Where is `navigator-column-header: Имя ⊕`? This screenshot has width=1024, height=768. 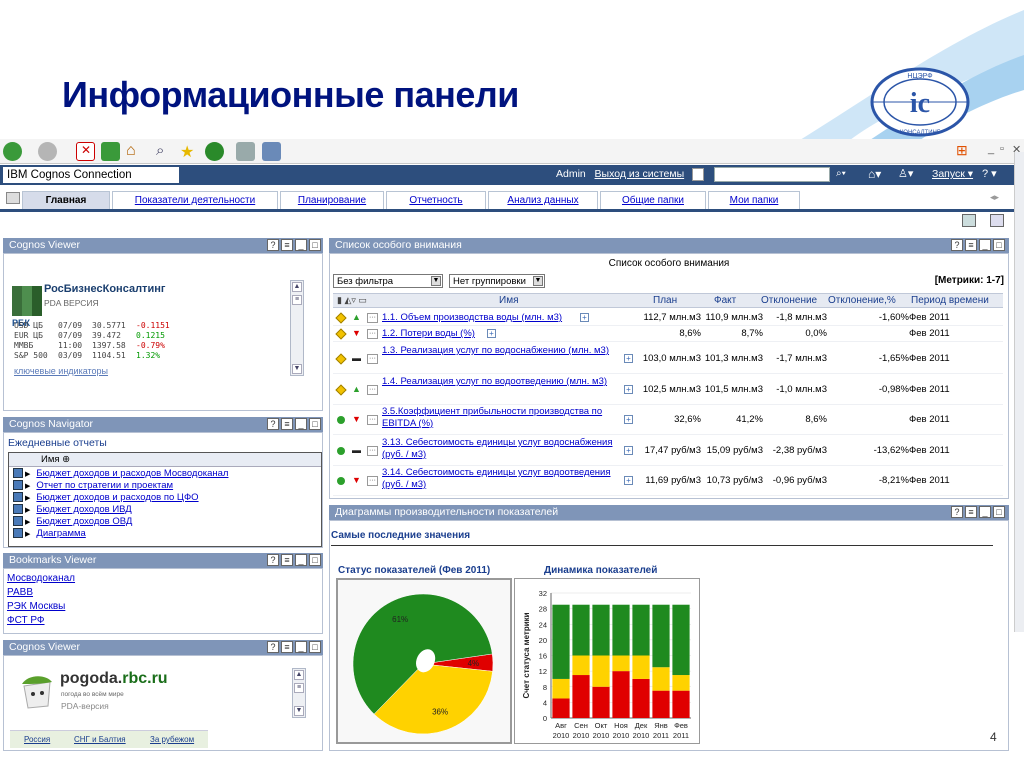 navigator-column-header: Имя ⊕ is located at coordinates (165, 460).